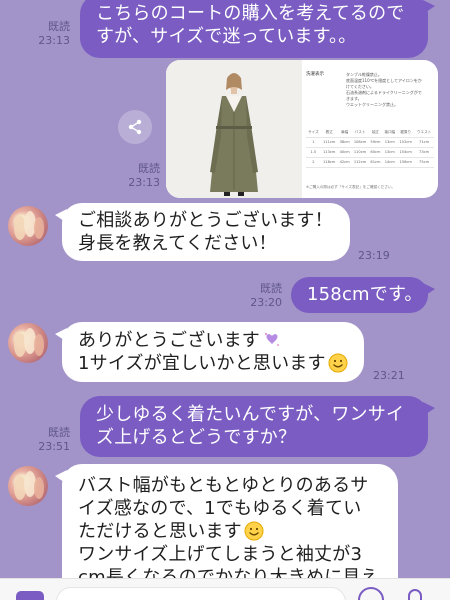  I want to click on message-time: 23:21, so click(389, 375).